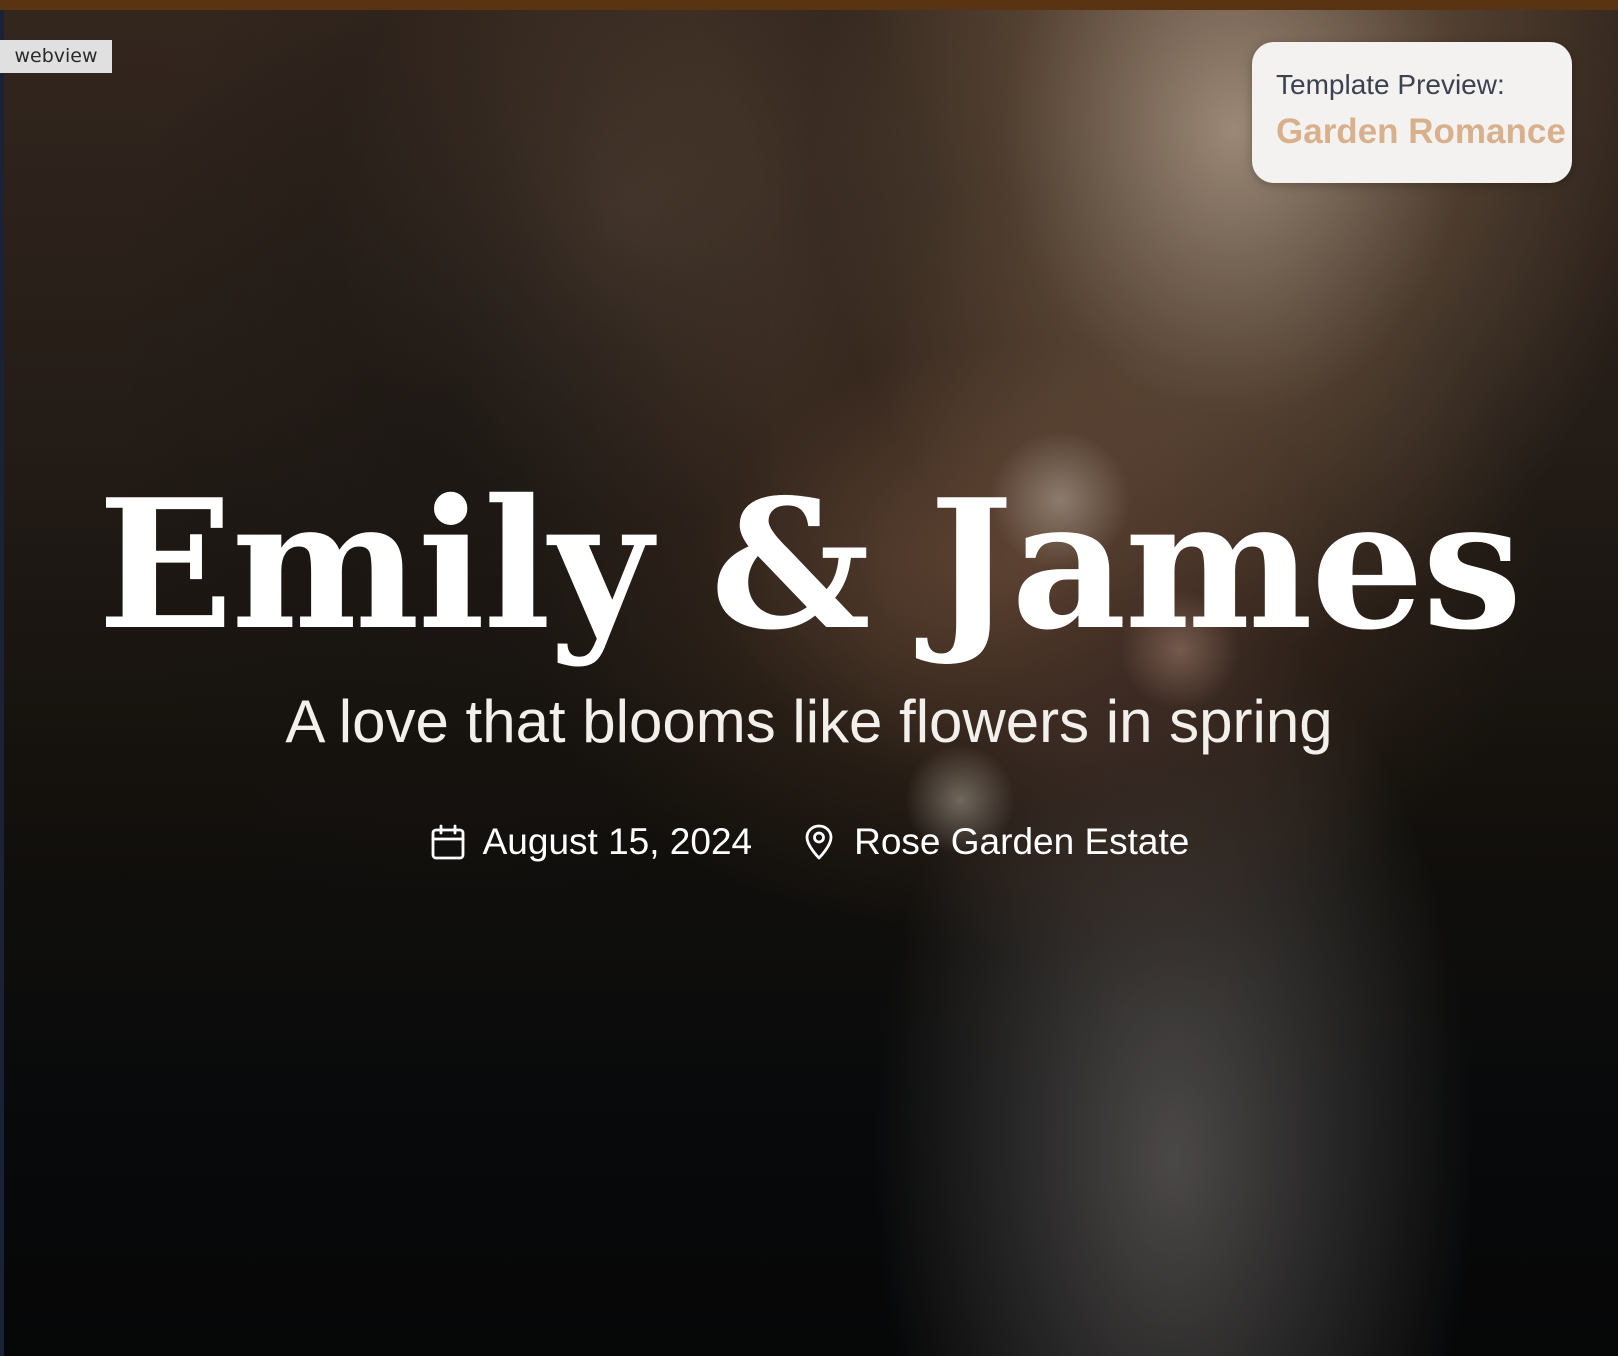  I want to click on event-date: August 15, 2024, so click(591, 842).